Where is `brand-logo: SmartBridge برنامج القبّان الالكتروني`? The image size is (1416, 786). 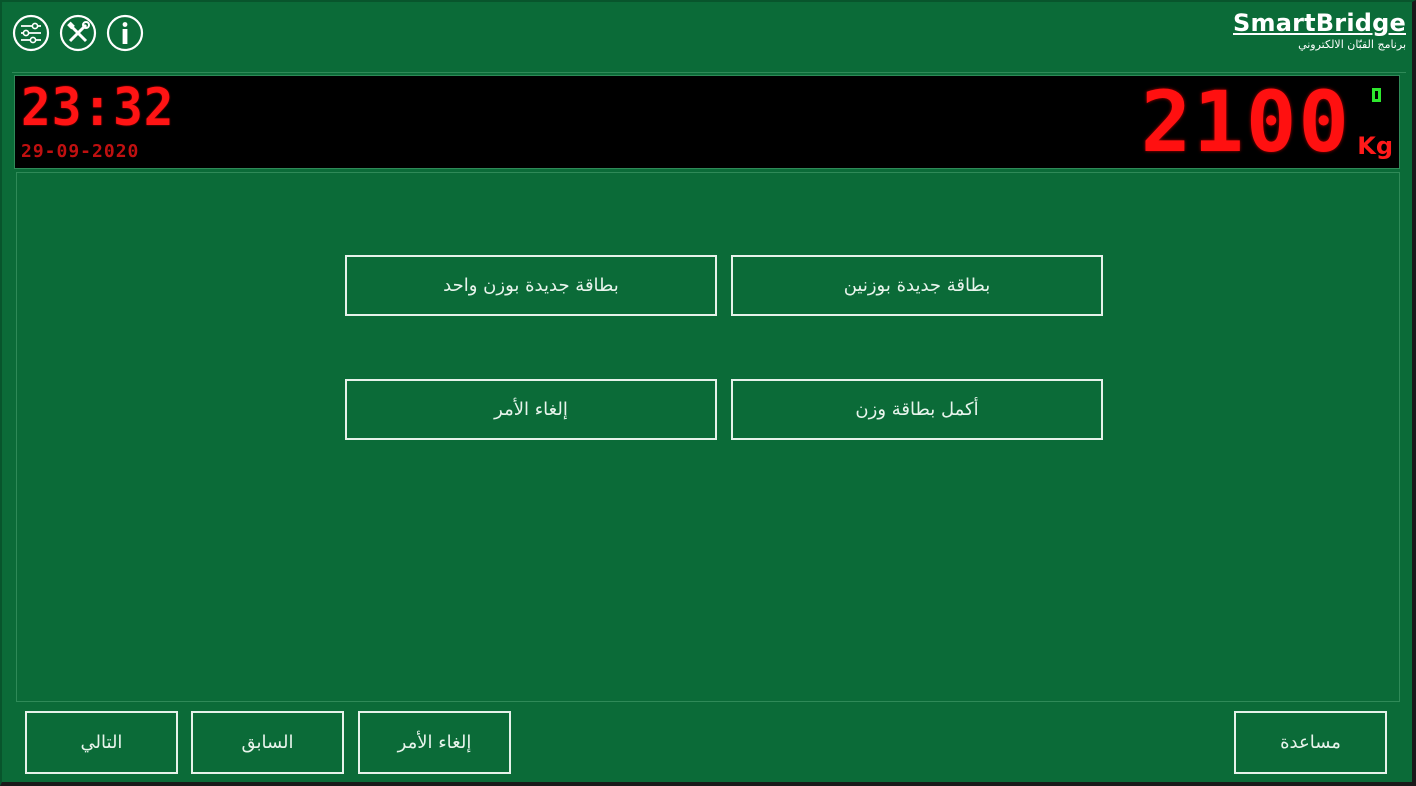
brand-logo: SmartBridge برنامج القبّان الالكتروني is located at coordinates (1319, 30).